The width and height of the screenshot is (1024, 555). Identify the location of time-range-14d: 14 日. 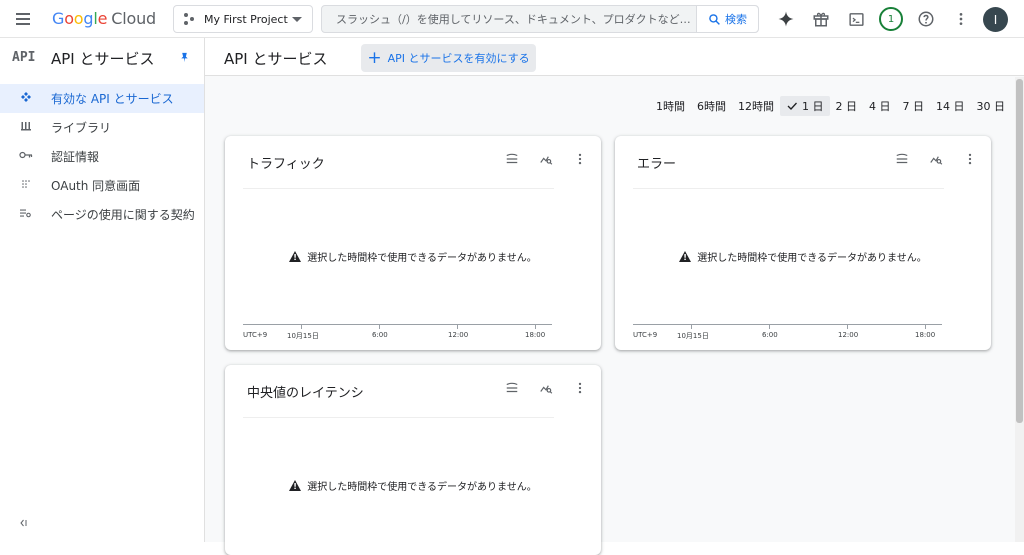
(950, 106).